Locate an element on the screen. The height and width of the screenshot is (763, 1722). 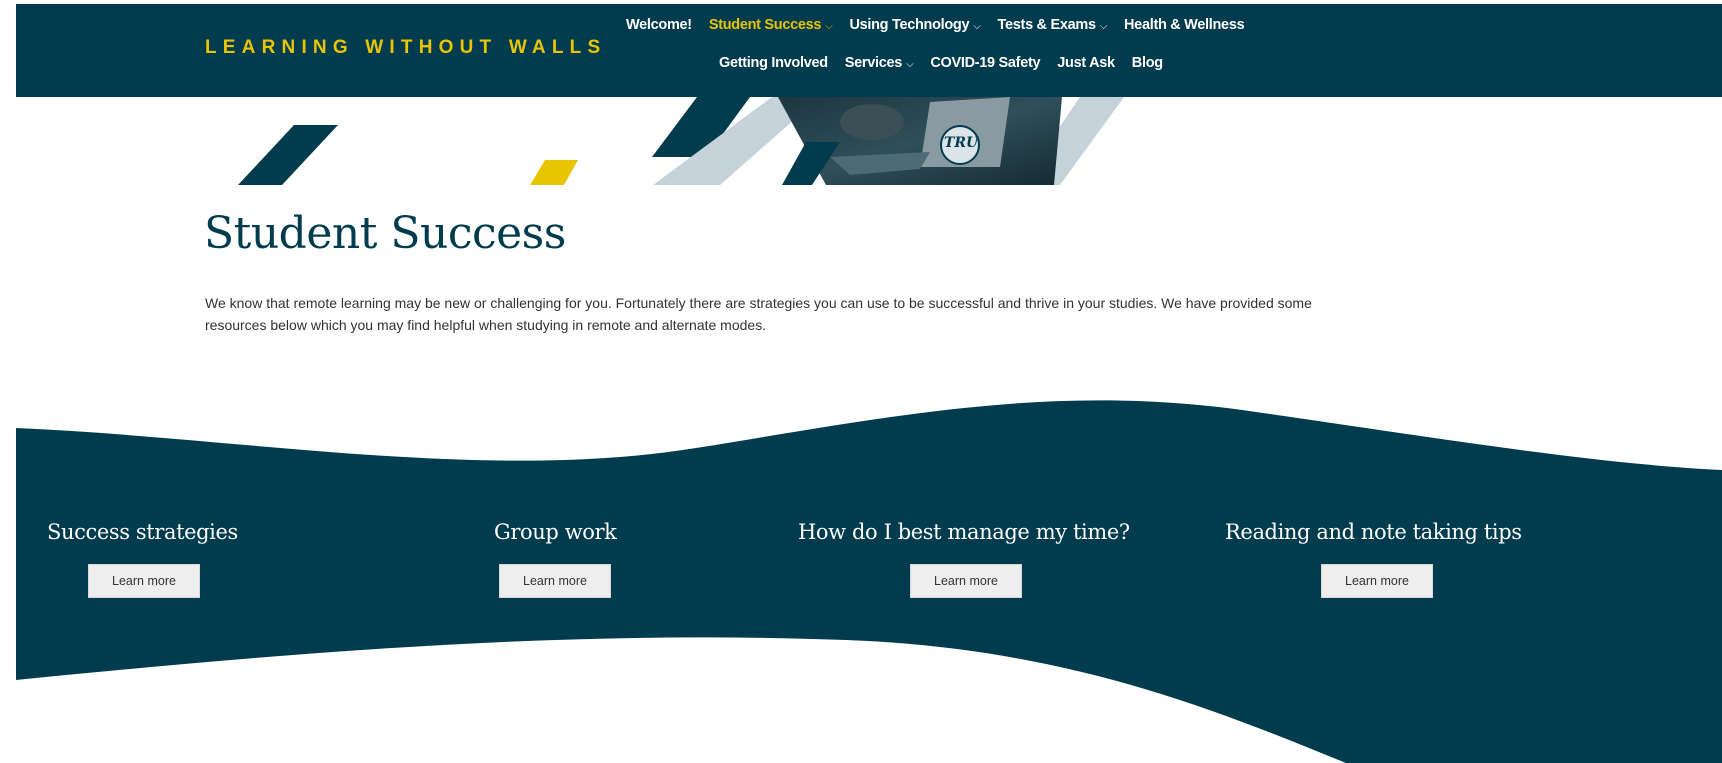
nav-item-label: Welcome! is located at coordinates (659, 25).